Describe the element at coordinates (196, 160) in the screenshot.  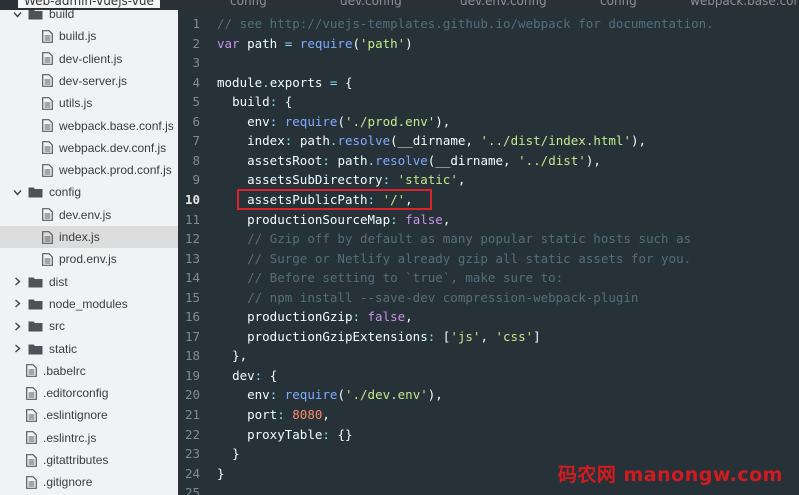
I see `line-number: 8` at that location.